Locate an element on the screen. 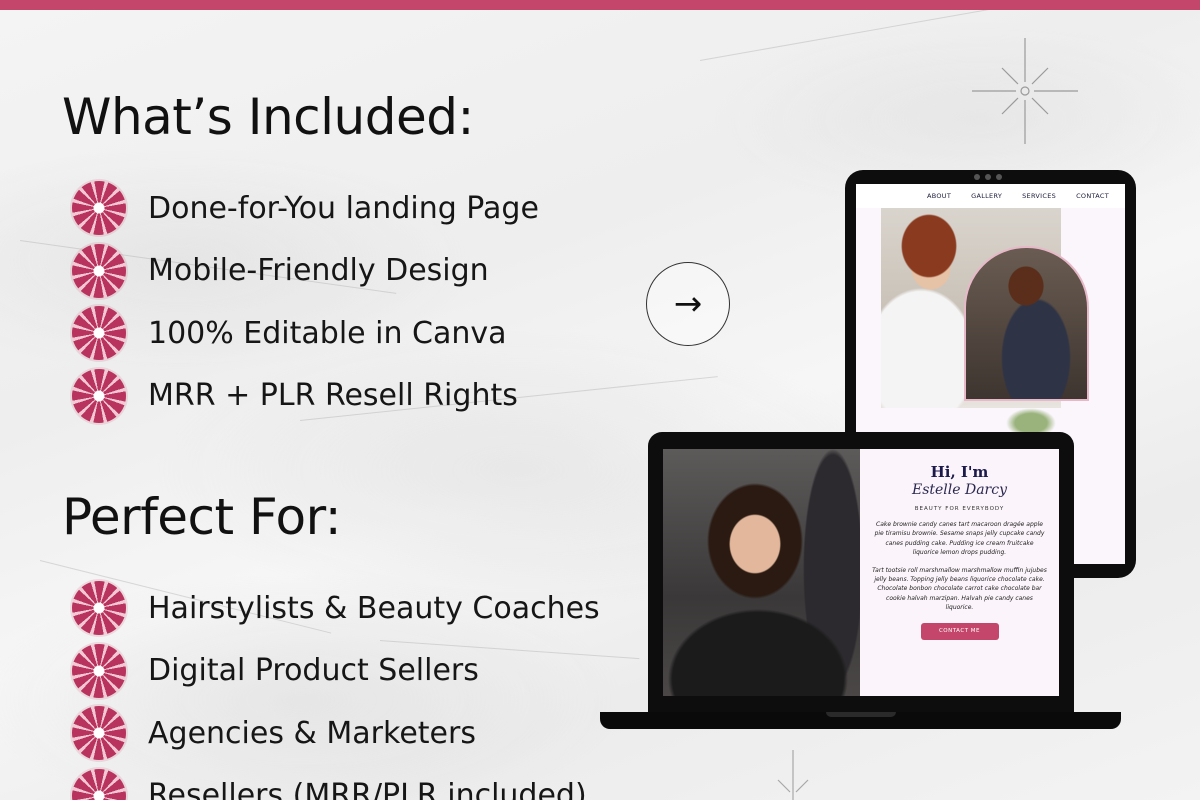 The width and height of the screenshot is (1200, 800). greeting-heading: Hi, I'm is located at coordinates (959, 472).